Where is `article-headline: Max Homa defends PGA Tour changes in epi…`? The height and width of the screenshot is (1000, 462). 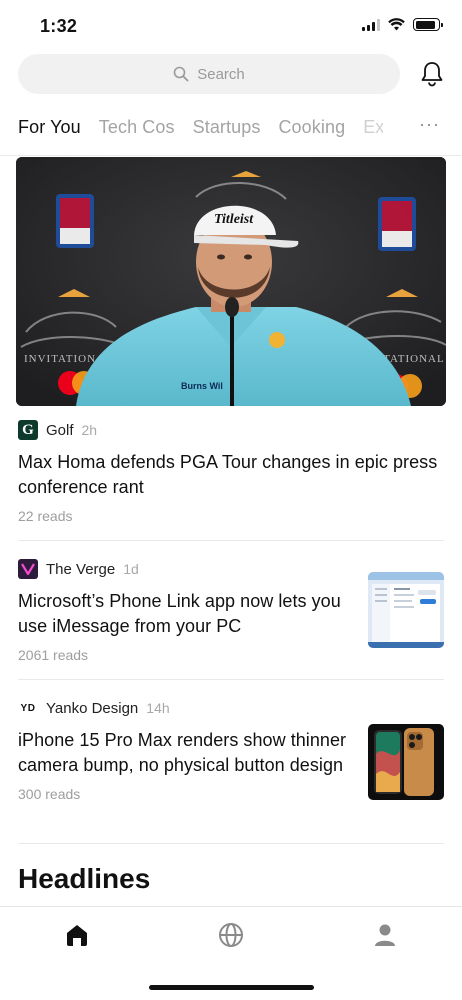 article-headline: Max Homa defends PGA Tour changes in epi… is located at coordinates (231, 475).